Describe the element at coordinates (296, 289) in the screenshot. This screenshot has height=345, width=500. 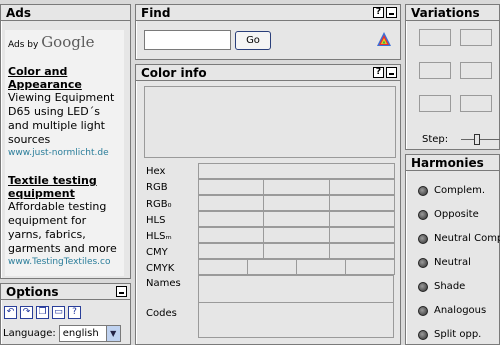
I see `names-field` at that location.